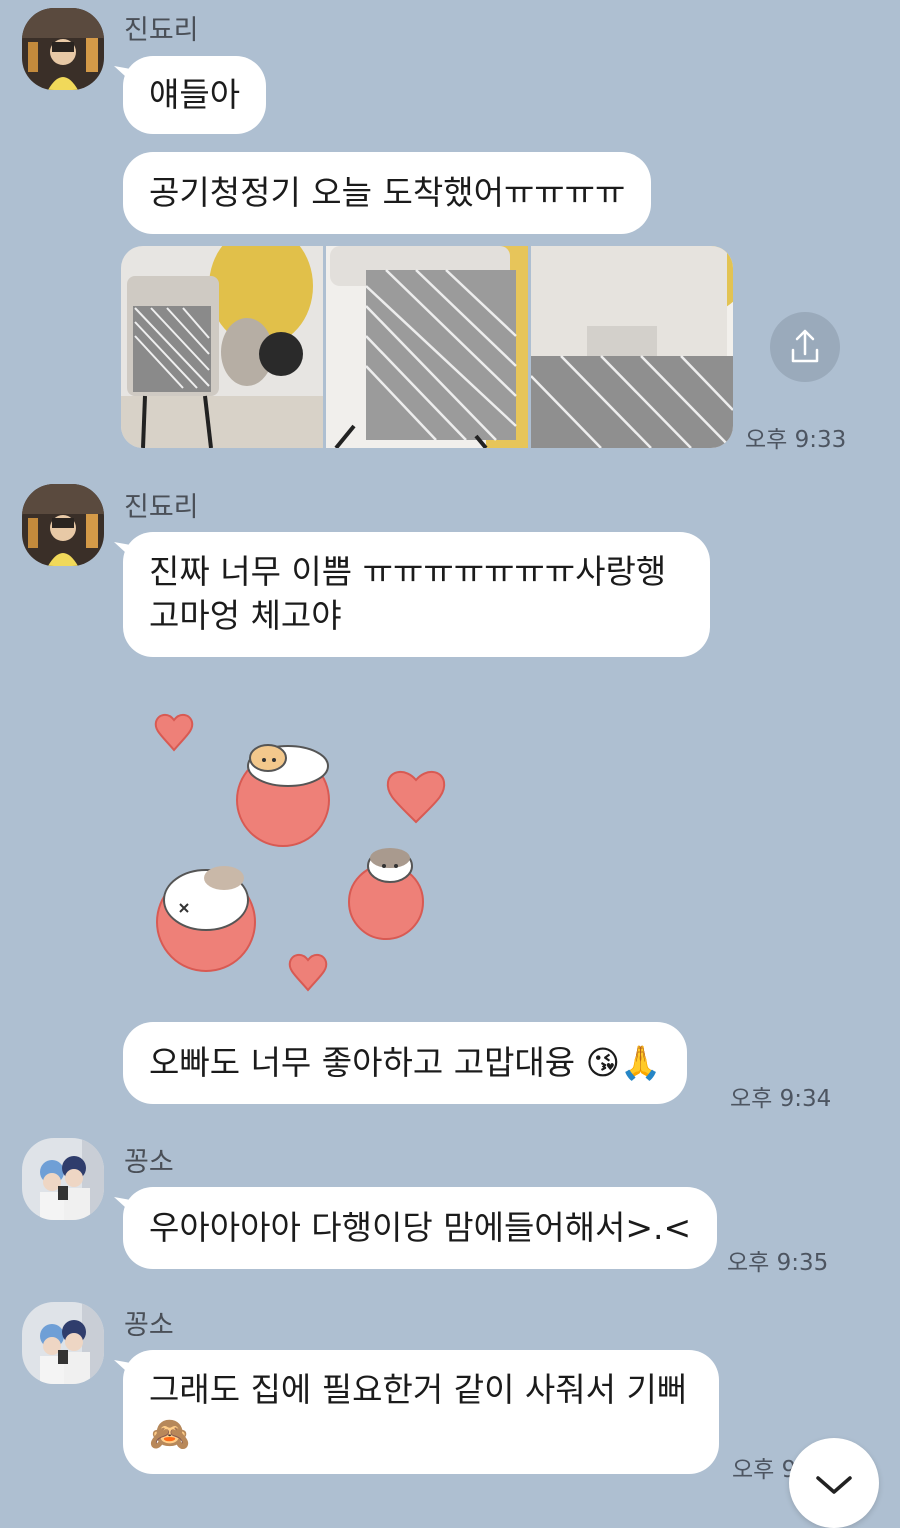 This screenshot has width=900, height=1528. I want to click on message-bubble: 공기청정기 오늘 도착했어ㅠㅠㅠㅠ, so click(387, 193).